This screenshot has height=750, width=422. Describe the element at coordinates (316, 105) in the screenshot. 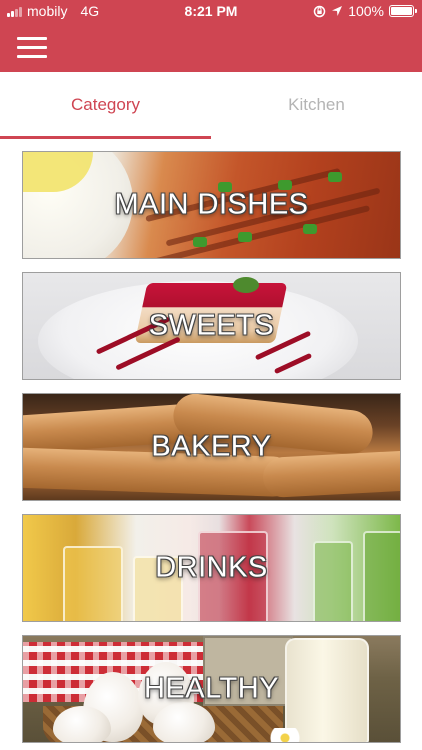

I see `tab-kitchen: Kitchen` at that location.